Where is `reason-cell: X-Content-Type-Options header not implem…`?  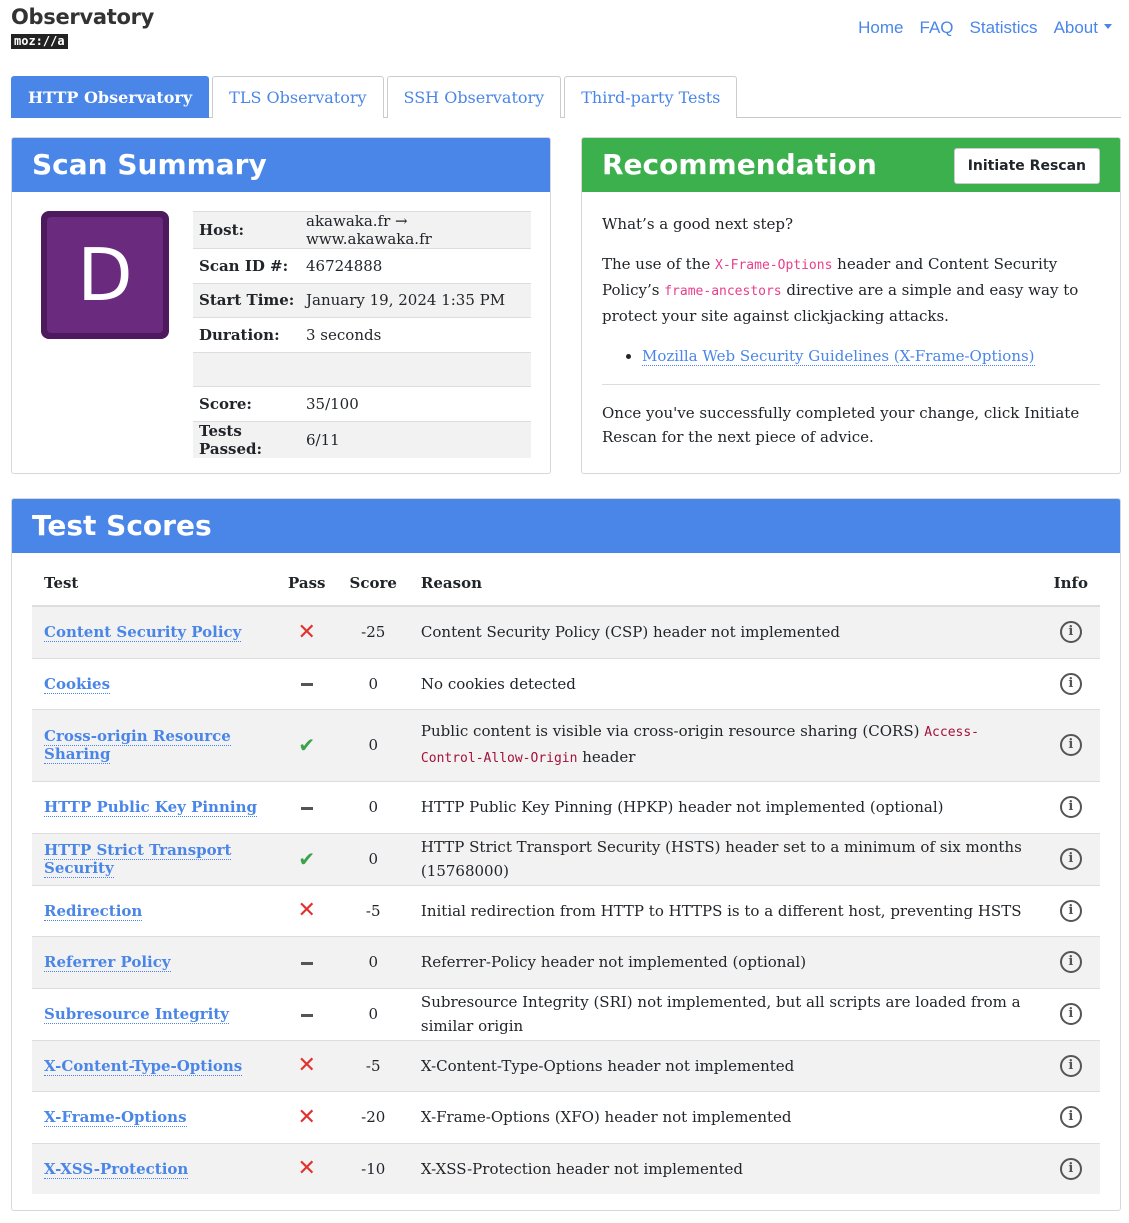
reason-cell: X-Content-Type-Options header not implem… is located at coordinates (725, 1065).